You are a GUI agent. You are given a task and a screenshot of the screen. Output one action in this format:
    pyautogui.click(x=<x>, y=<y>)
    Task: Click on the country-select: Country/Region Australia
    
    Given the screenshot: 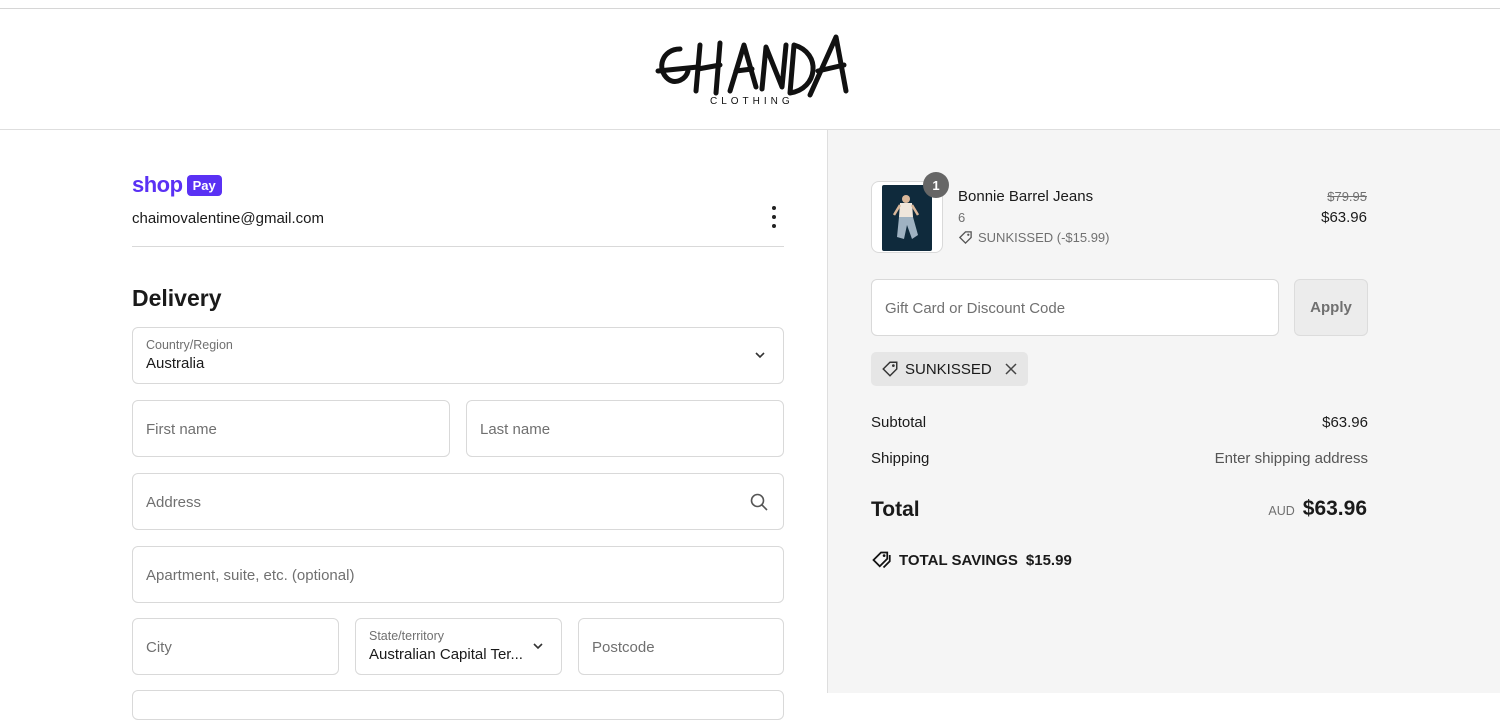 What is the action you would take?
    pyautogui.click(x=458, y=355)
    